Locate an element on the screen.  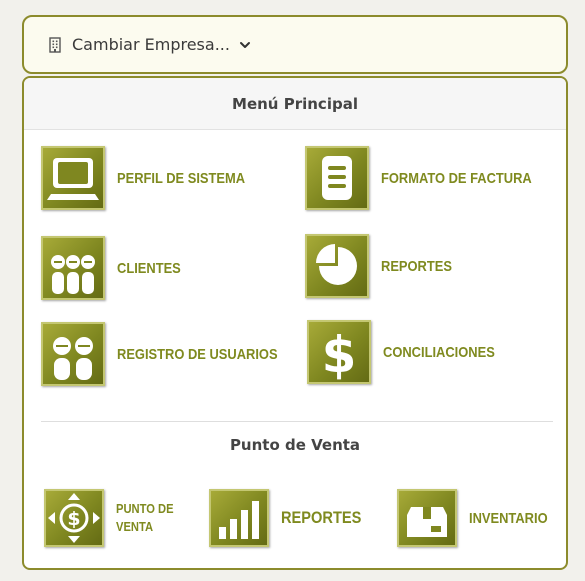
menu-item-label: PUNTO DE VENTA is located at coordinates (145, 517).